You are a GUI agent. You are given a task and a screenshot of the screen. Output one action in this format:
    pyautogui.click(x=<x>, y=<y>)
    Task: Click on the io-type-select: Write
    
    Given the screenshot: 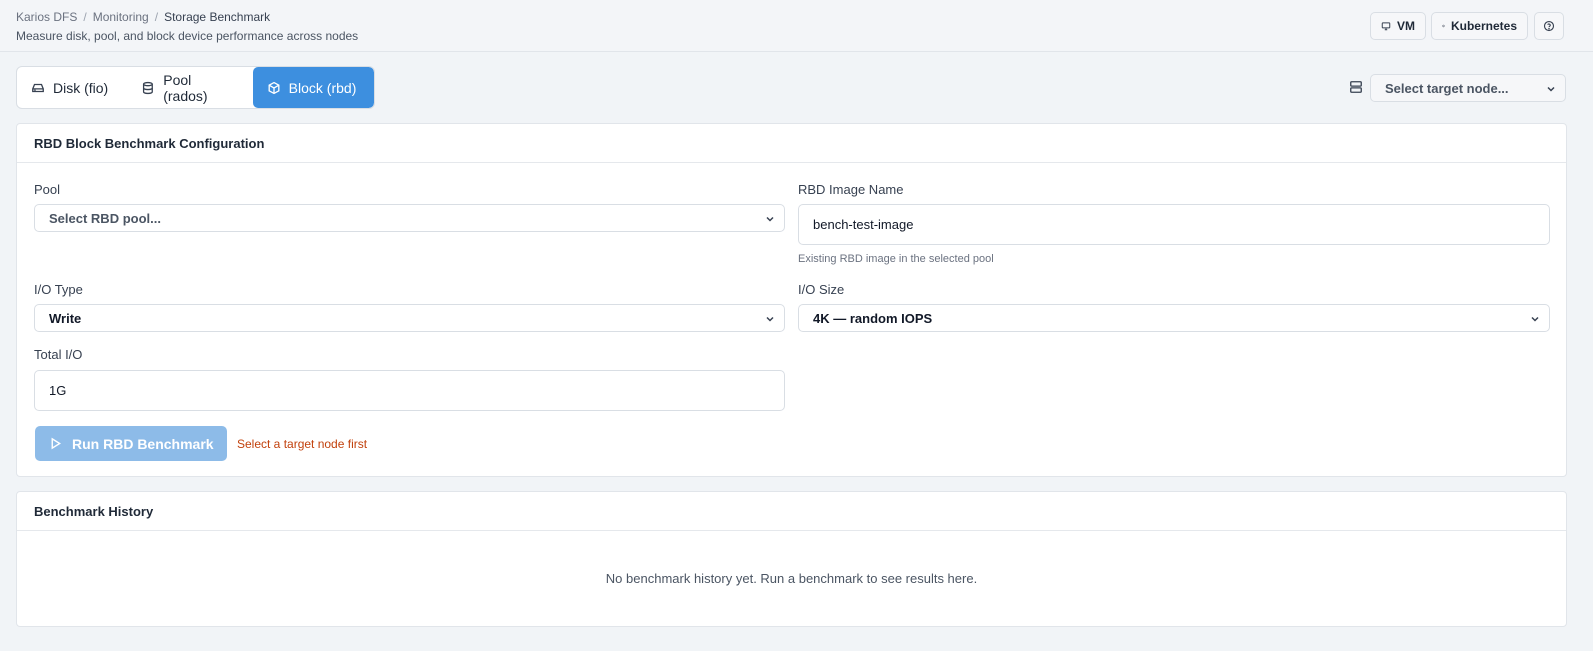 What is the action you would take?
    pyautogui.click(x=409, y=318)
    